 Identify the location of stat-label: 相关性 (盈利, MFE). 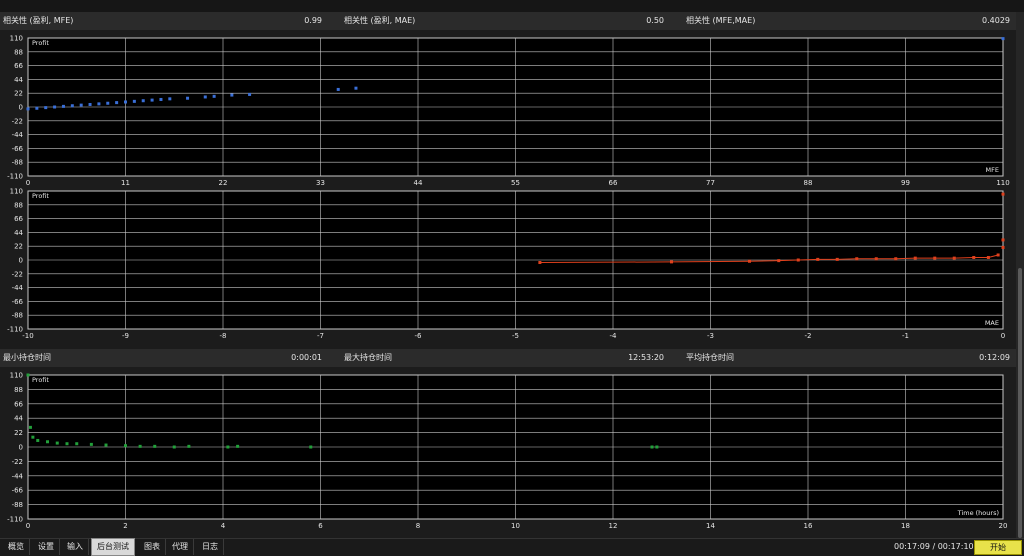
(38, 20).